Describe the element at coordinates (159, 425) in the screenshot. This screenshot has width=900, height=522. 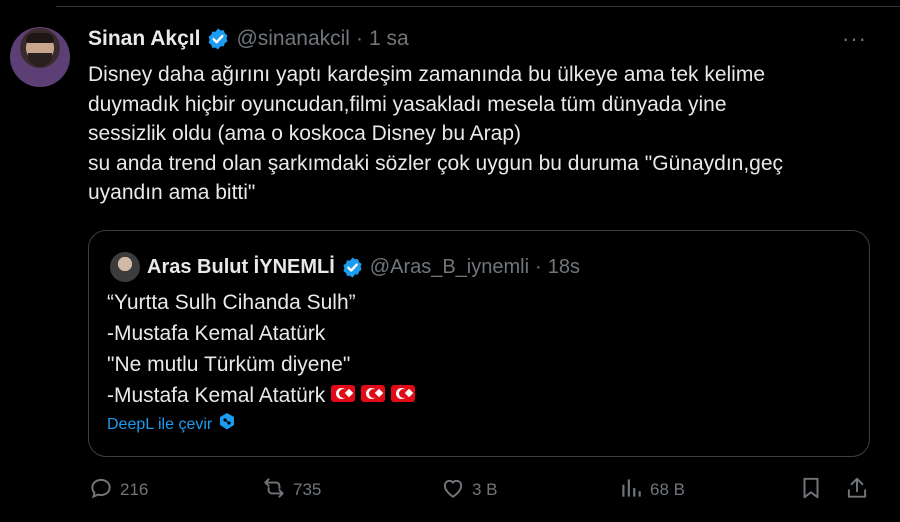
I see `translate-label: DeepL ile çevir` at that location.